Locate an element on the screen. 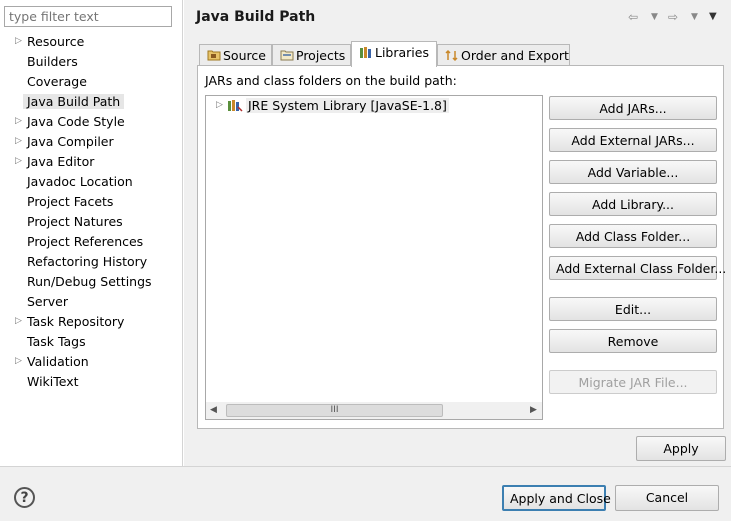  sidebar-item: Run/Debug Settings is located at coordinates (91, 282).